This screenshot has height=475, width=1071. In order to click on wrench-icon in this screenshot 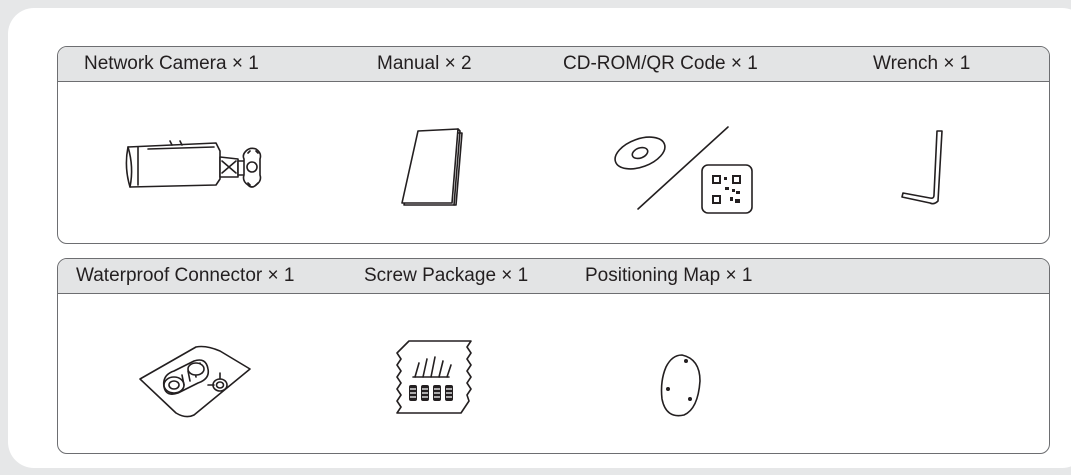, I will do `click(924, 169)`.